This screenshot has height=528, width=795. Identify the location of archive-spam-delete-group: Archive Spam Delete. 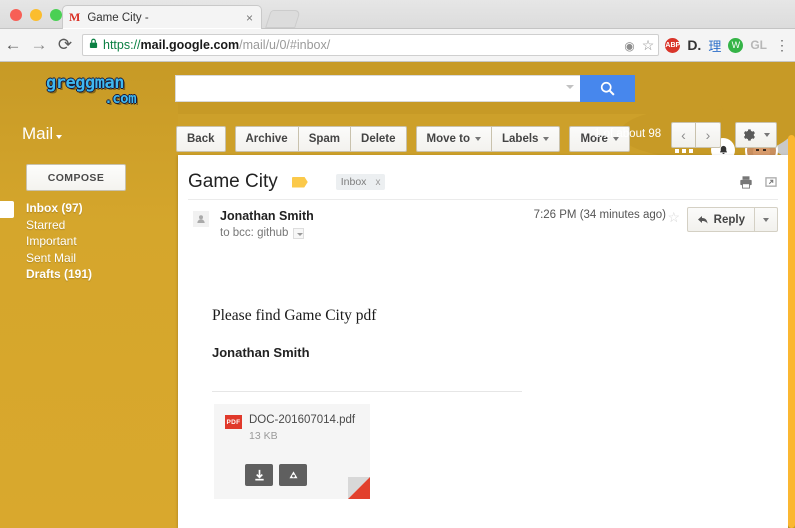
(320, 139).